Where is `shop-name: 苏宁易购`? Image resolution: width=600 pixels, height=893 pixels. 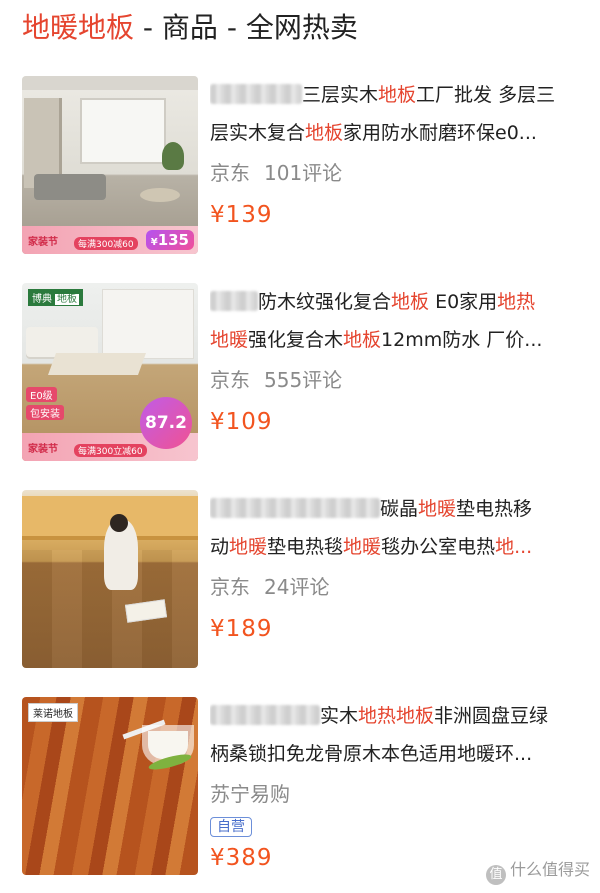 shop-name: 苏宁易购 is located at coordinates (250, 794).